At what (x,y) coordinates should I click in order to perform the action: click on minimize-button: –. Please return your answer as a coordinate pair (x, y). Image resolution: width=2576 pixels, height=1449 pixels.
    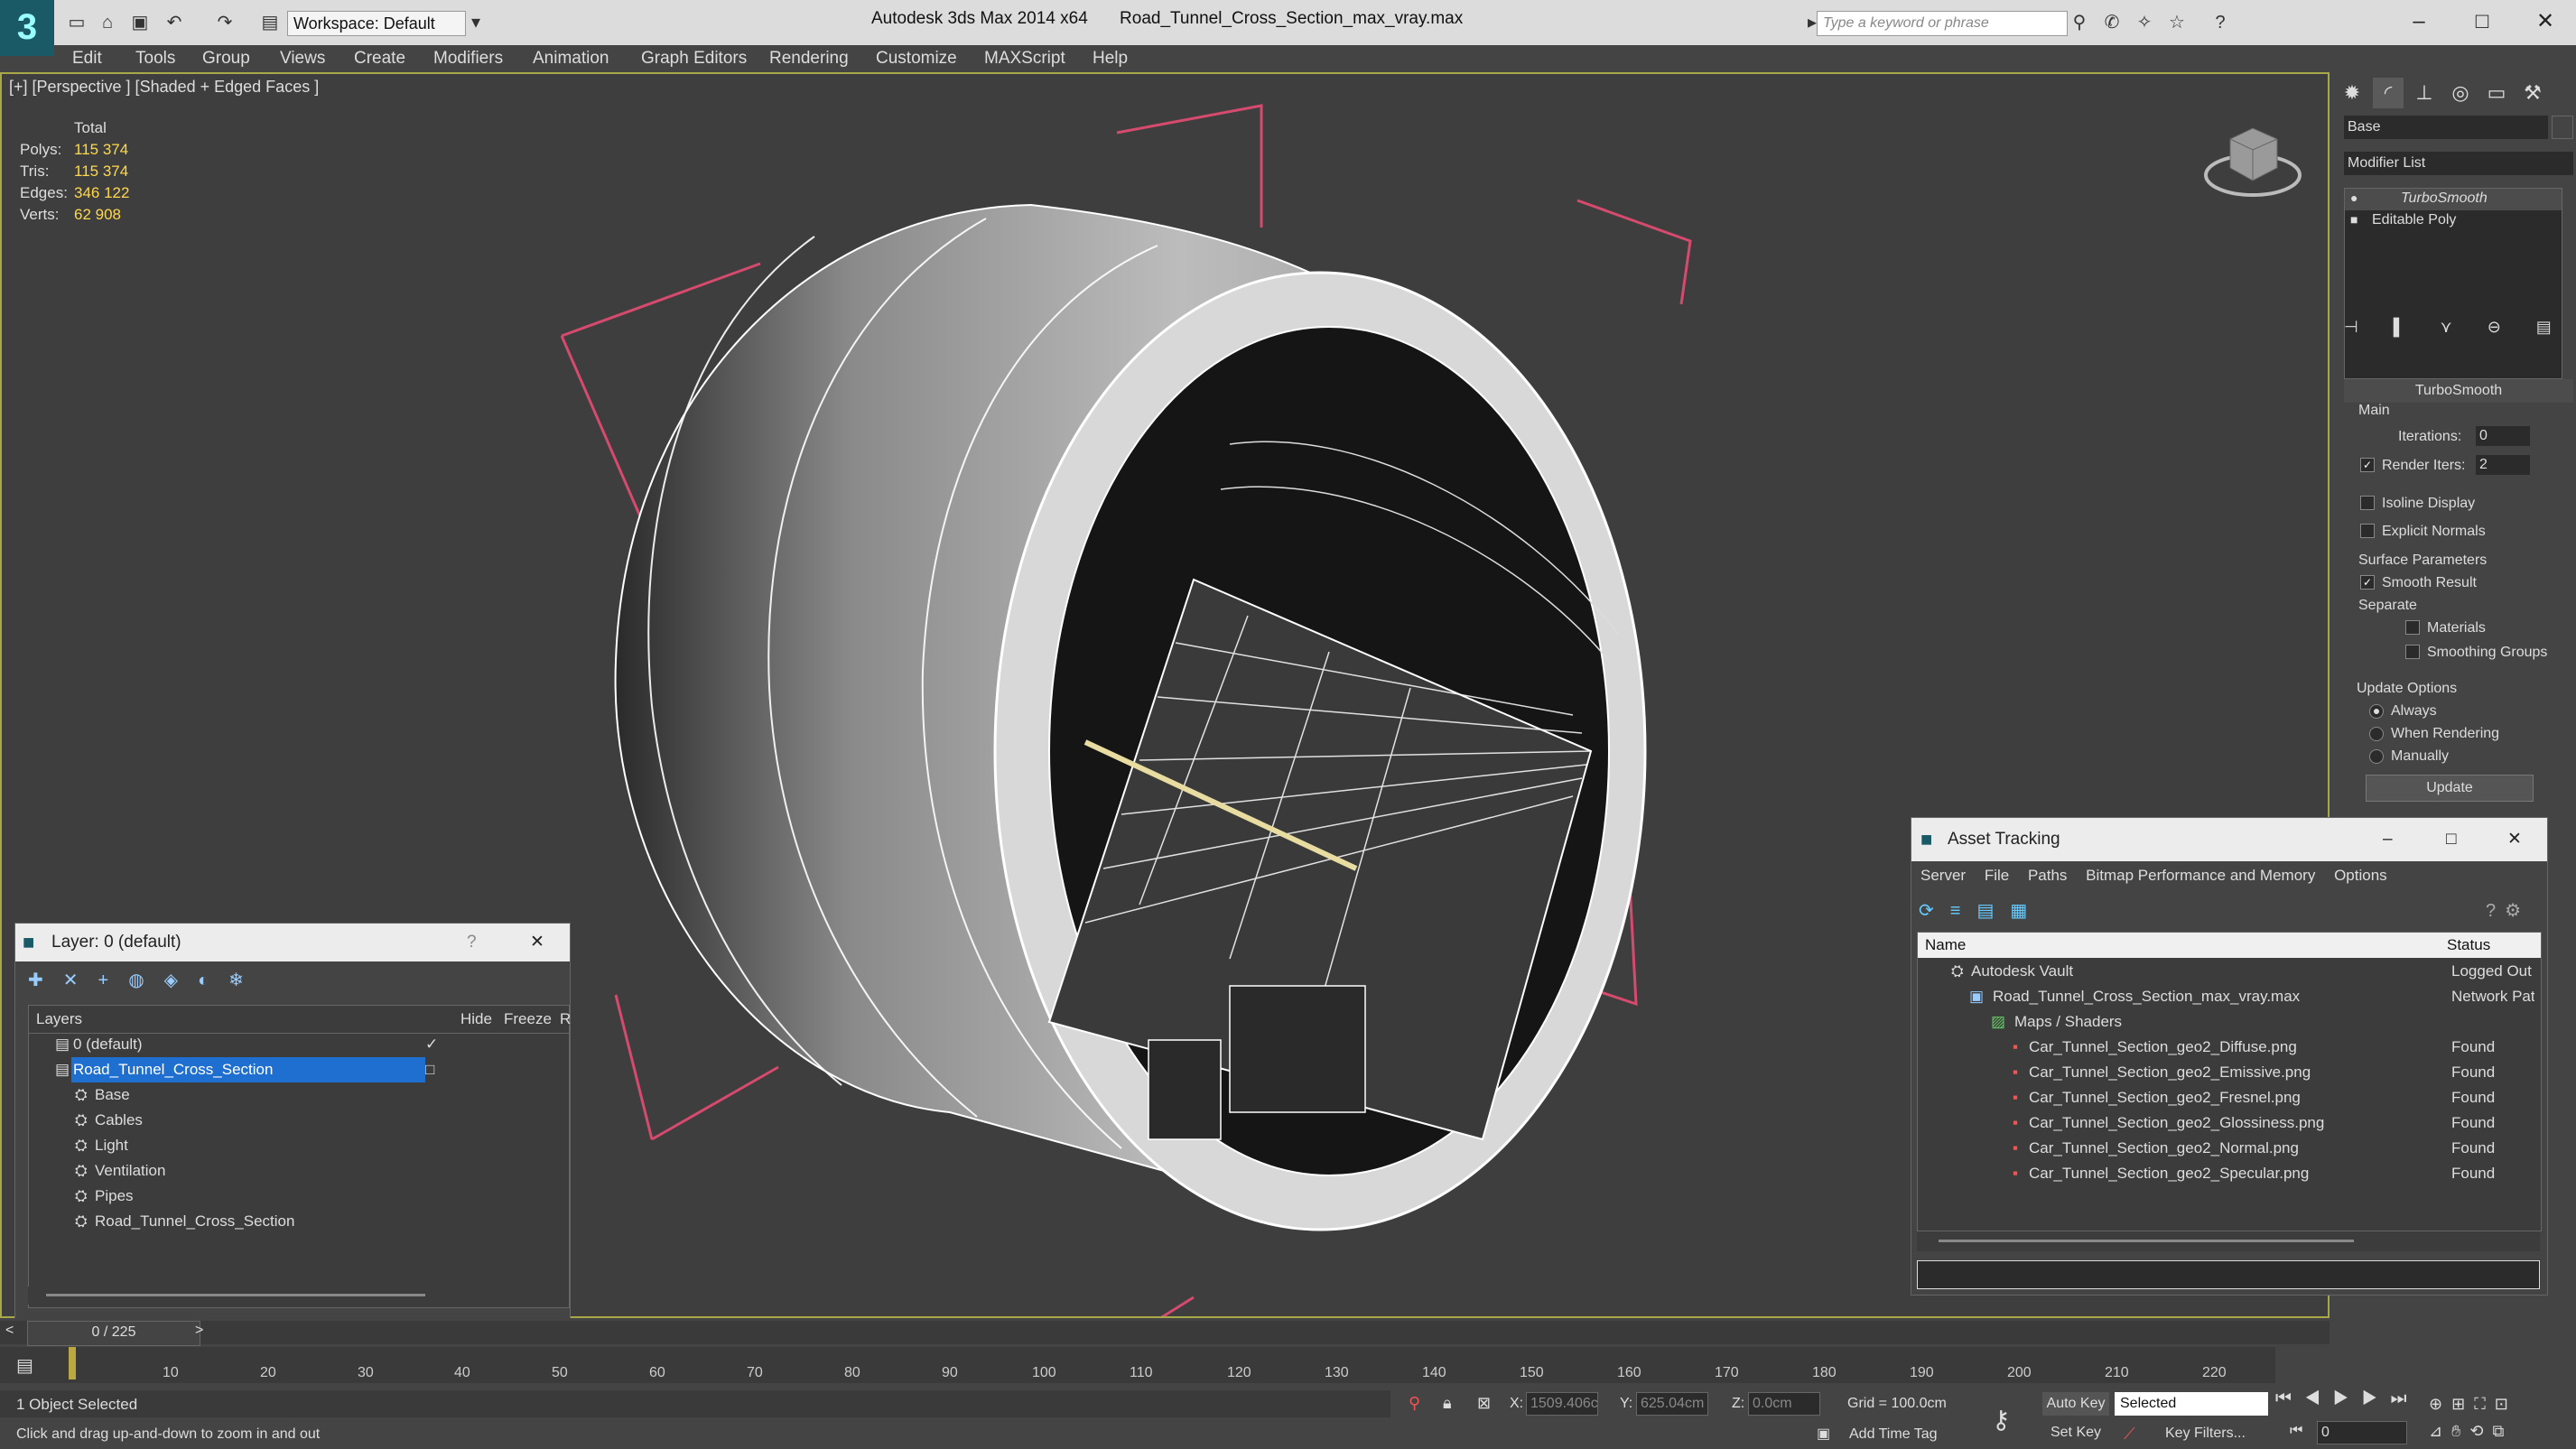
    Looking at the image, I should click on (2418, 21).